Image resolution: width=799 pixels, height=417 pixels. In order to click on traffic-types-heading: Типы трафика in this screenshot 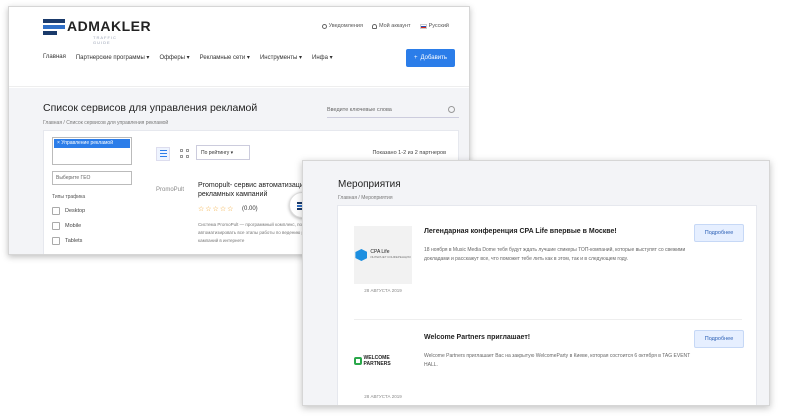, I will do `click(69, 197)`.